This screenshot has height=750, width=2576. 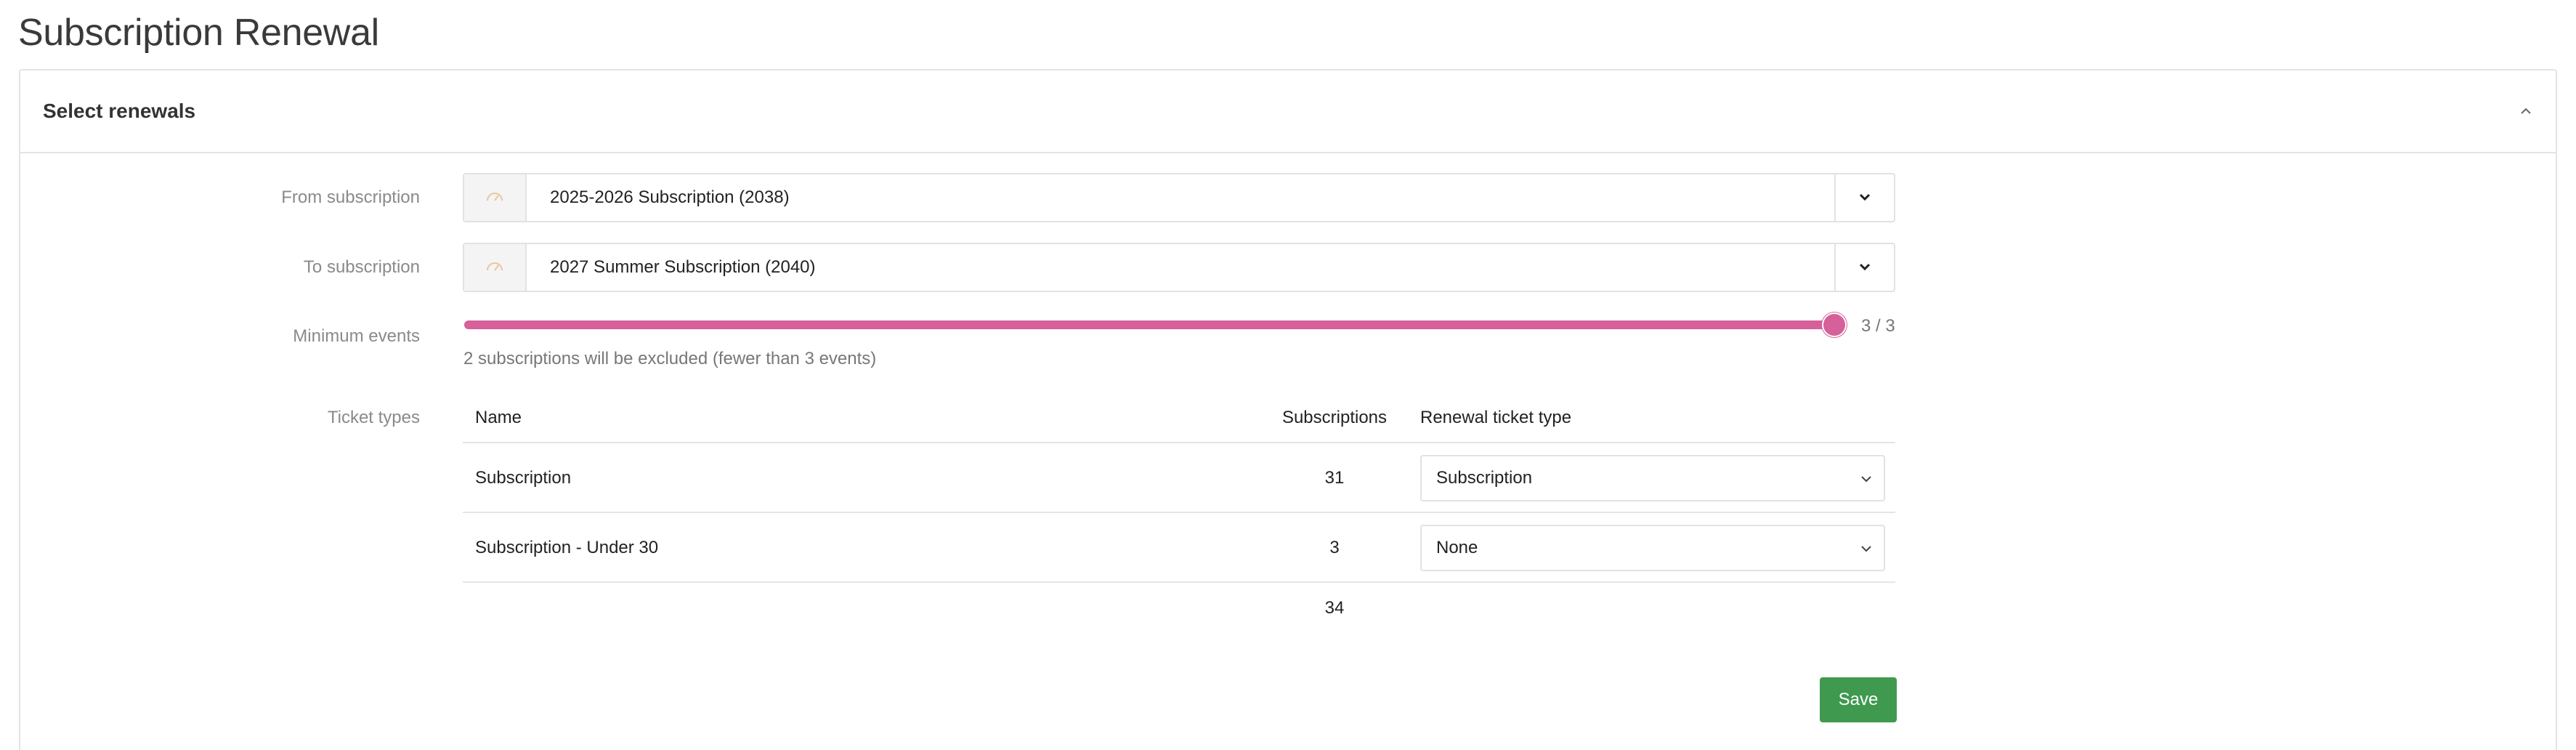 I want to click on panel-title: Select renewals, so click(x=119, y=111).